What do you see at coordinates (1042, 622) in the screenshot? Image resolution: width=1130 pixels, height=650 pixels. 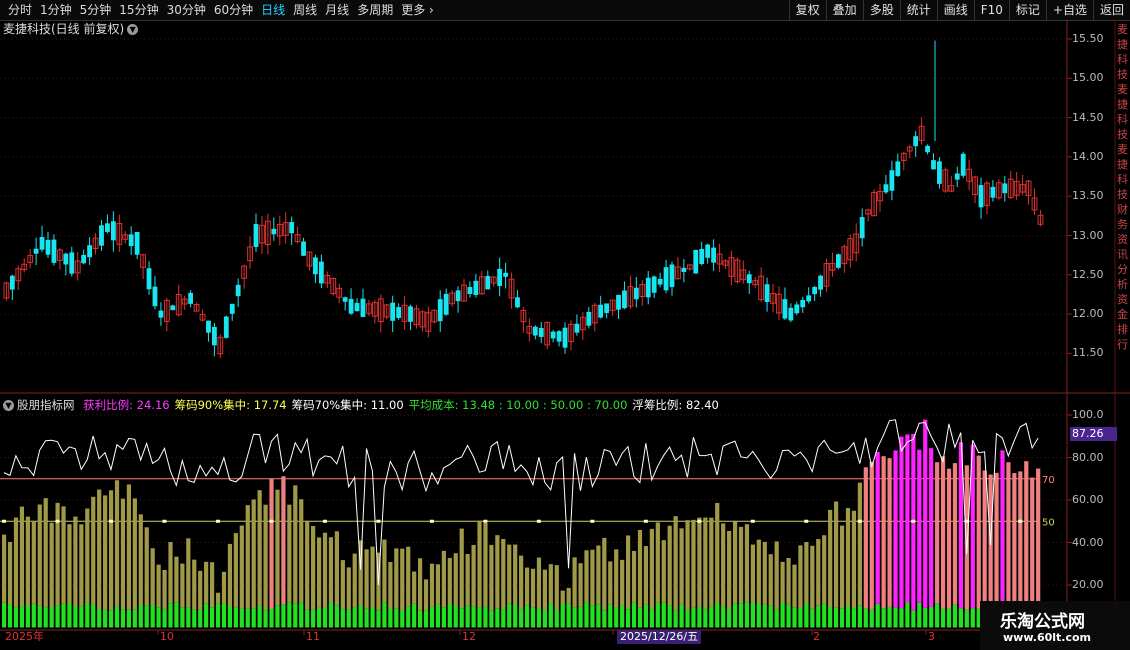 I see `watermark-title: 乐淘公式网` at bounding box center [1042, 622].